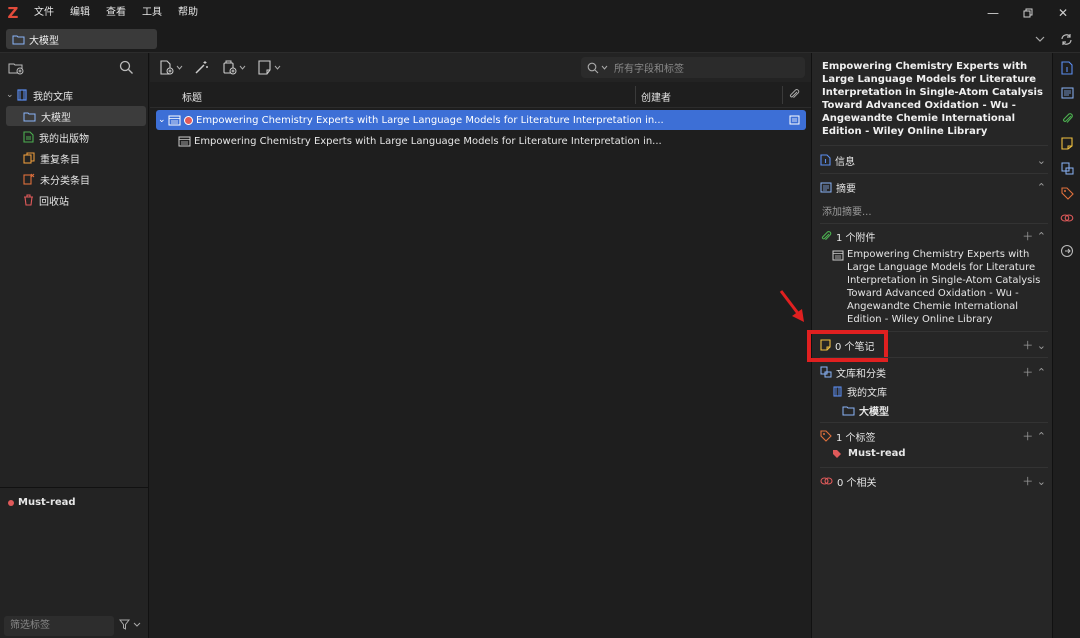 The height and width of the screenshot is (638, 1080). I want to click on tag-color-dot, so click(188, 120).